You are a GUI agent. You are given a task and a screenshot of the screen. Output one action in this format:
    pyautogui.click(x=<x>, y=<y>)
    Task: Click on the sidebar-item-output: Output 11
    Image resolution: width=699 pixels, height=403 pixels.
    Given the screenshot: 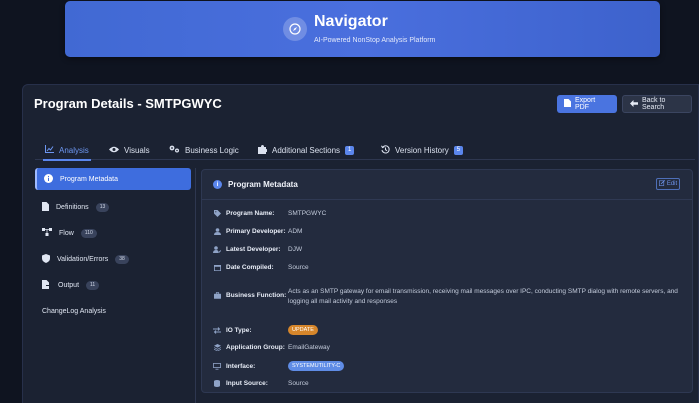 What is the action you would take?
    pyautogui.click(x=113, y=285)
    